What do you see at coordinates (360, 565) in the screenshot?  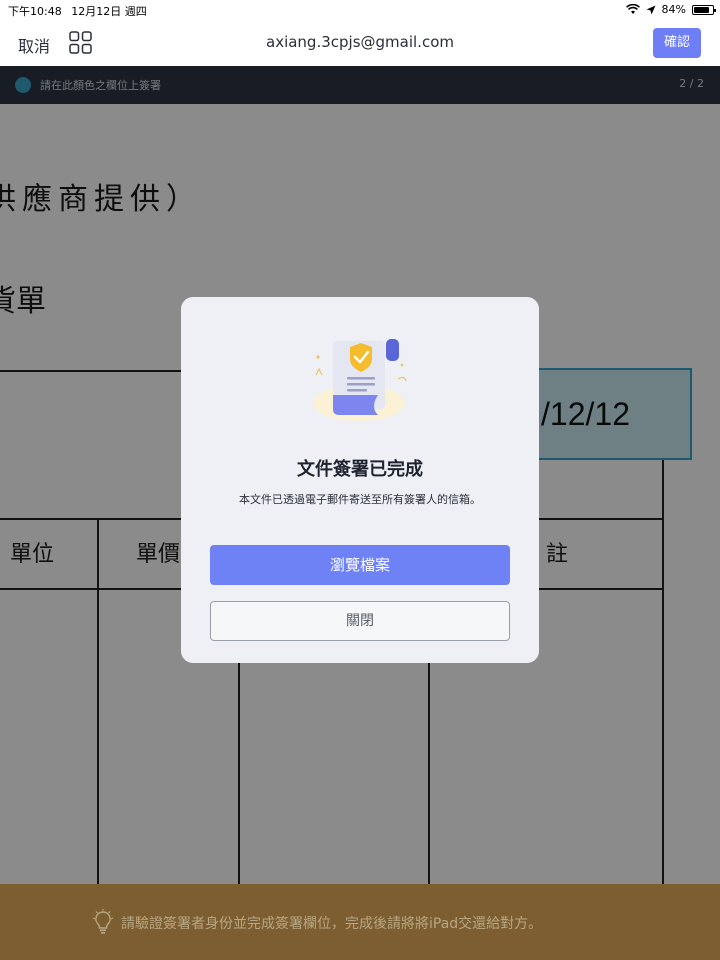 I see `view-file-button: 瀏覽檔案` at bounding box center [360, 565].